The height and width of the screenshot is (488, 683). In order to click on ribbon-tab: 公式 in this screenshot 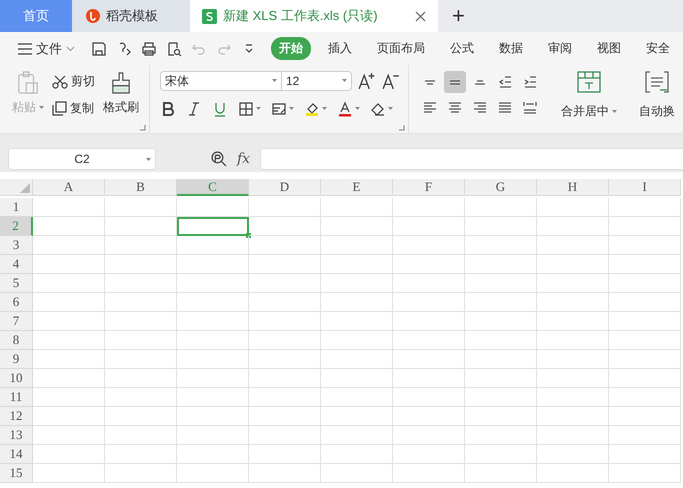, I will do `click(462, 48)`.